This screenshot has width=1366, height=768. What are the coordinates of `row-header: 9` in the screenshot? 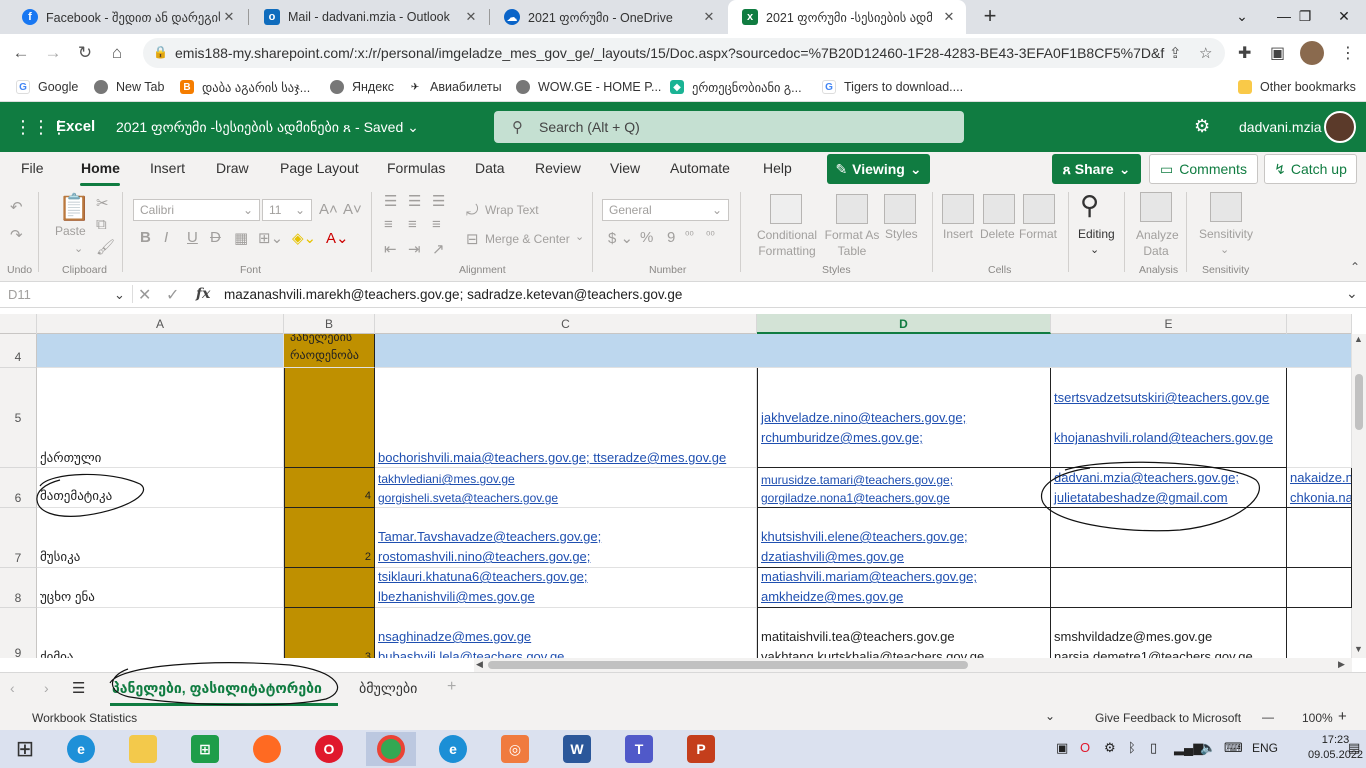 It's located at (18, 633).